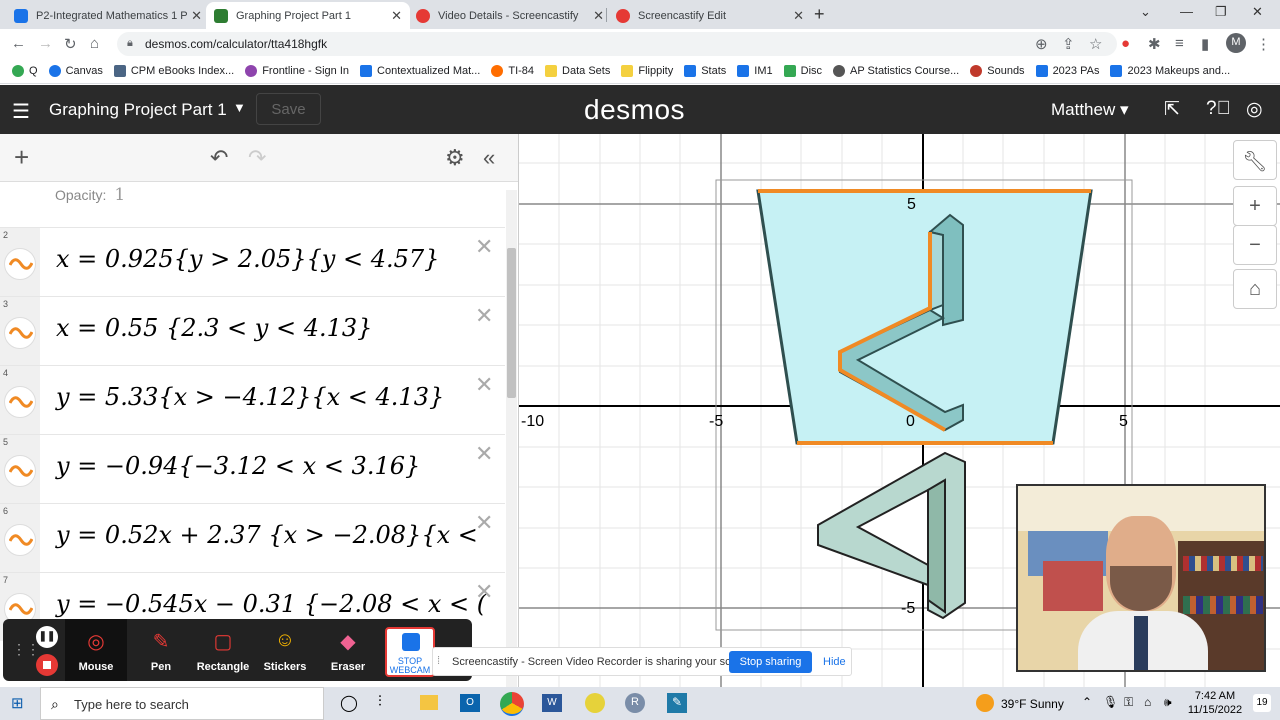  Describe the element at coordinates (577, 71) in the screenshot. I see `bookmark-item: Data Sets` at that location.